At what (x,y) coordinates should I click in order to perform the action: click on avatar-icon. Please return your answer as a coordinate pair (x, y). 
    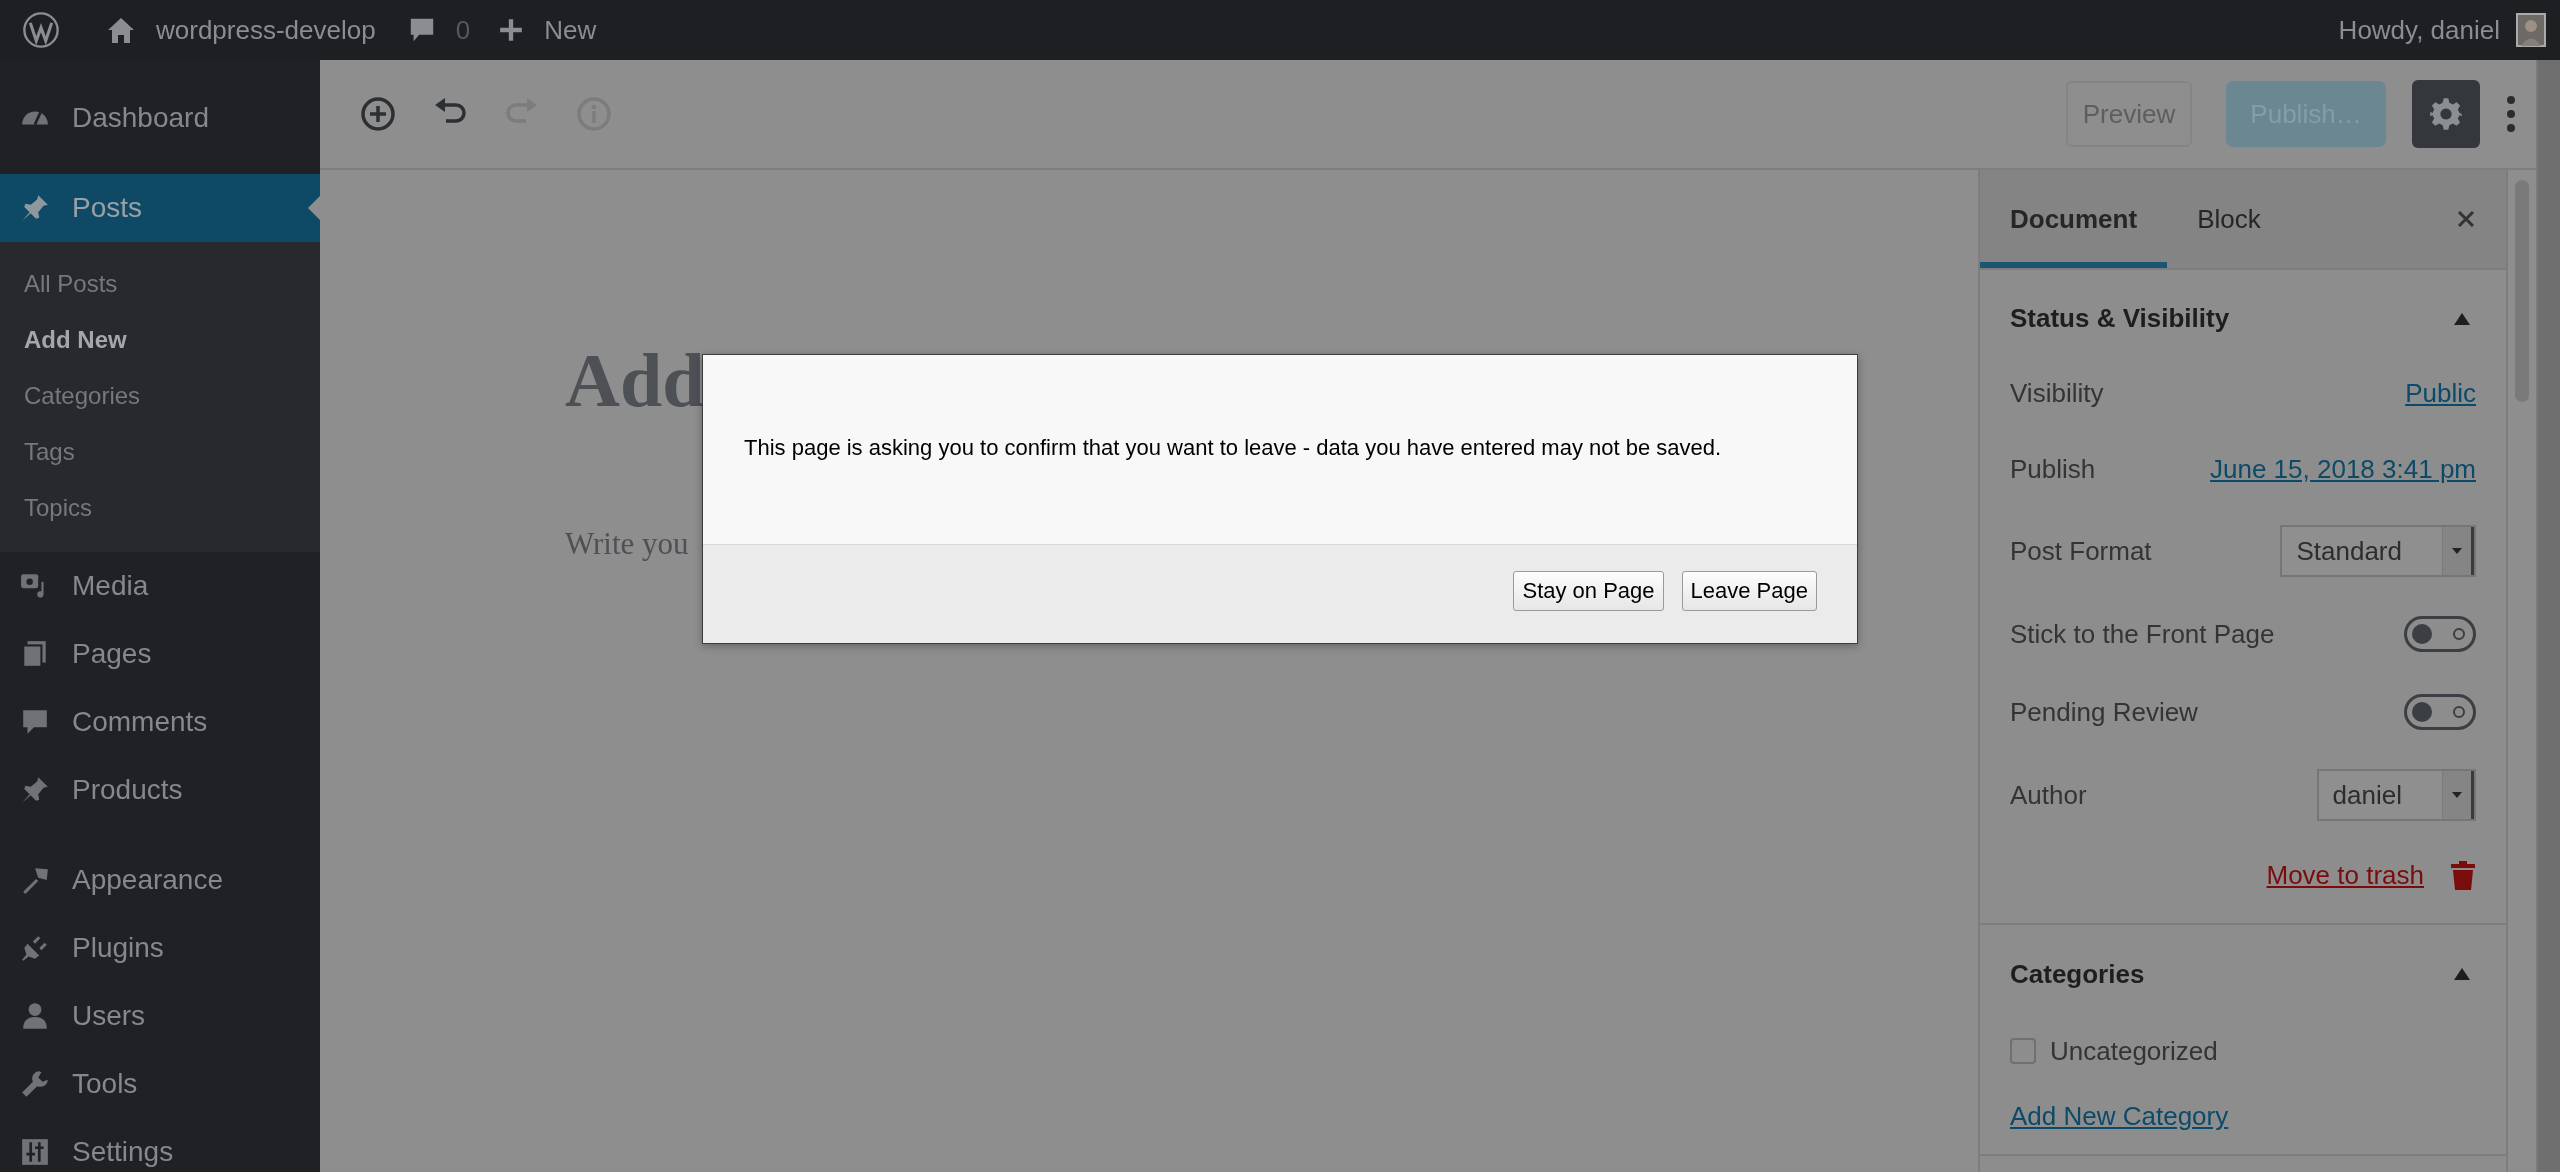
    Looking at the image, I should click on (2531, 30).